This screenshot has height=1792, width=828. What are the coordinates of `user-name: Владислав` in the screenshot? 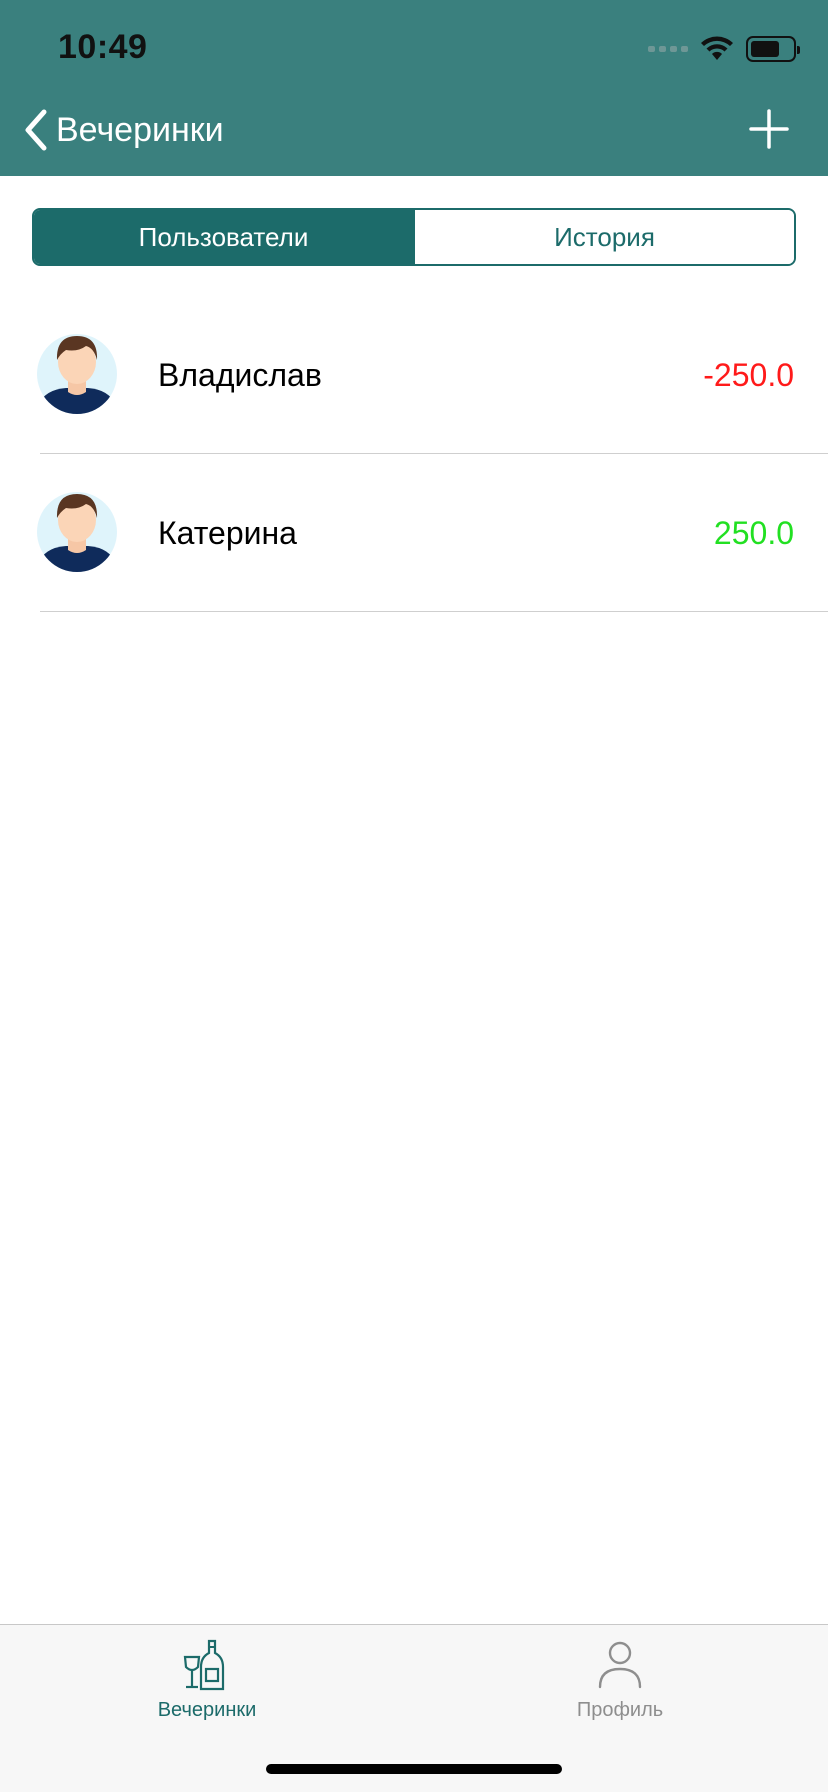 It's located at (240, 374).